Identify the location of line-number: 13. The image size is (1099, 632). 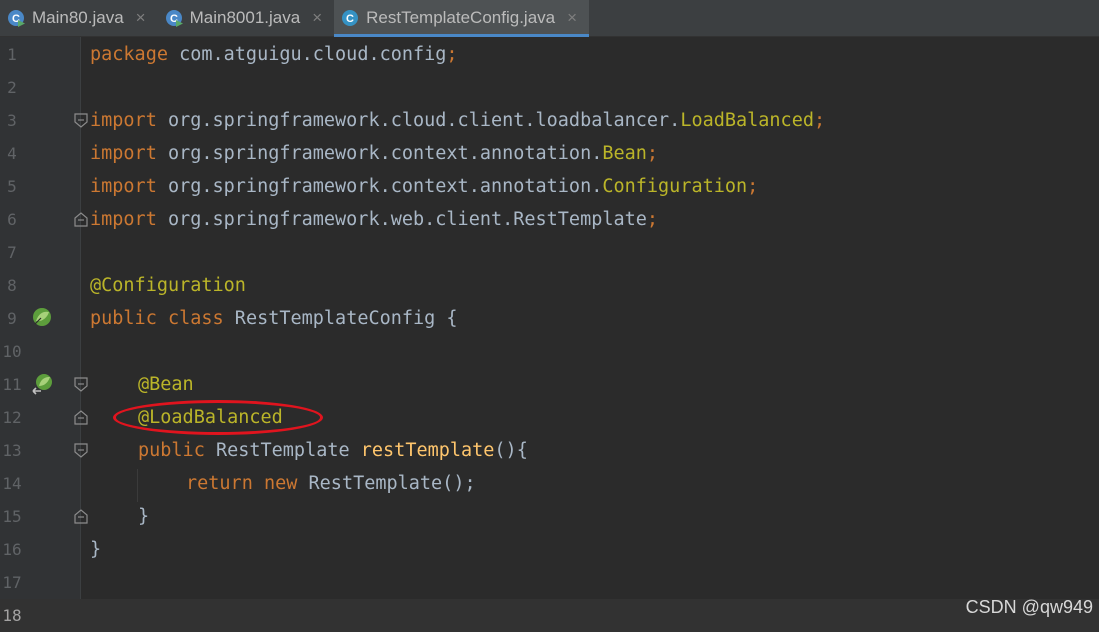
(12, 450).